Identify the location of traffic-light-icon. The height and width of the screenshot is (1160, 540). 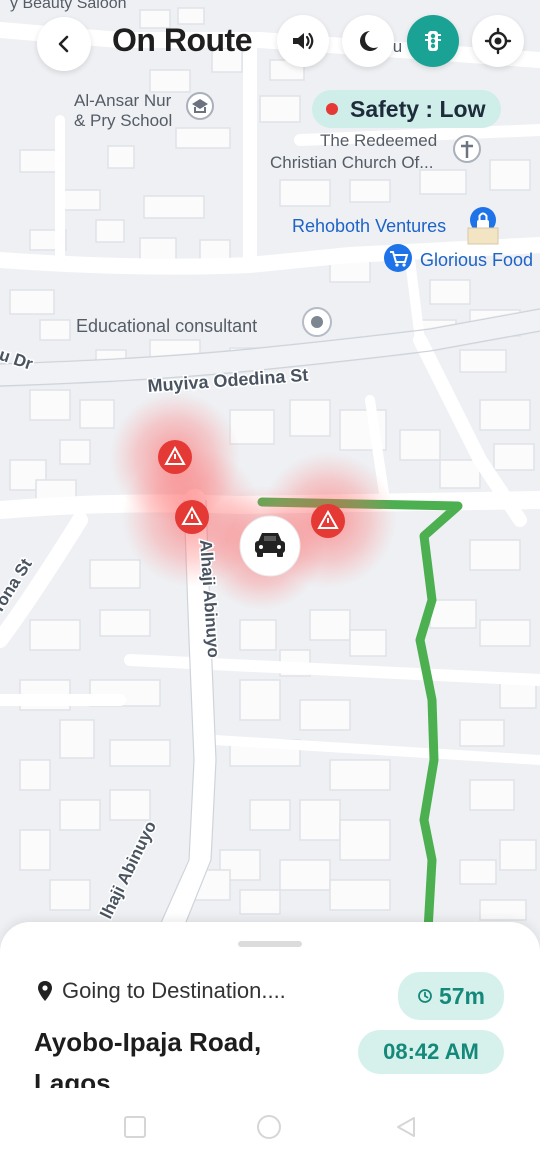
(433, 41).